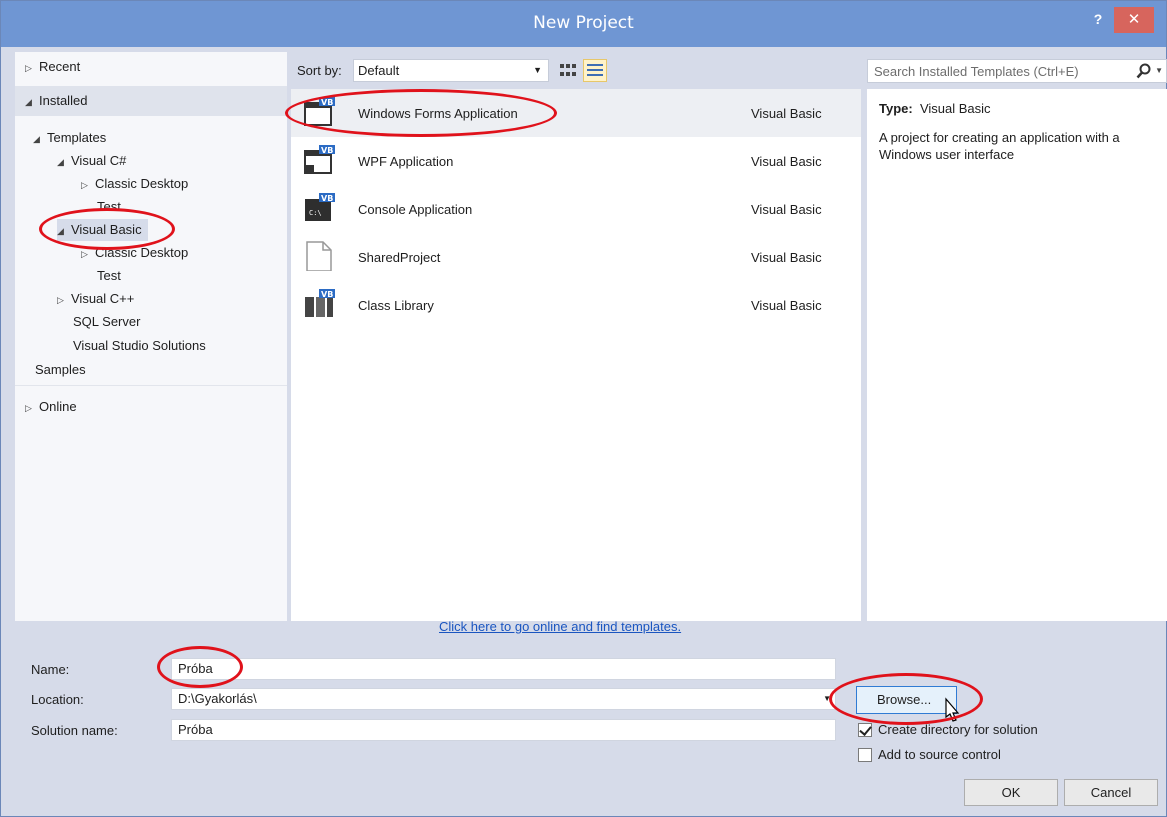 This screenshot has height=817, width=1167. Describe the element at coordinates (74, 730) in the screenshot. I see `solution-name-label: Solution name:` at that location.